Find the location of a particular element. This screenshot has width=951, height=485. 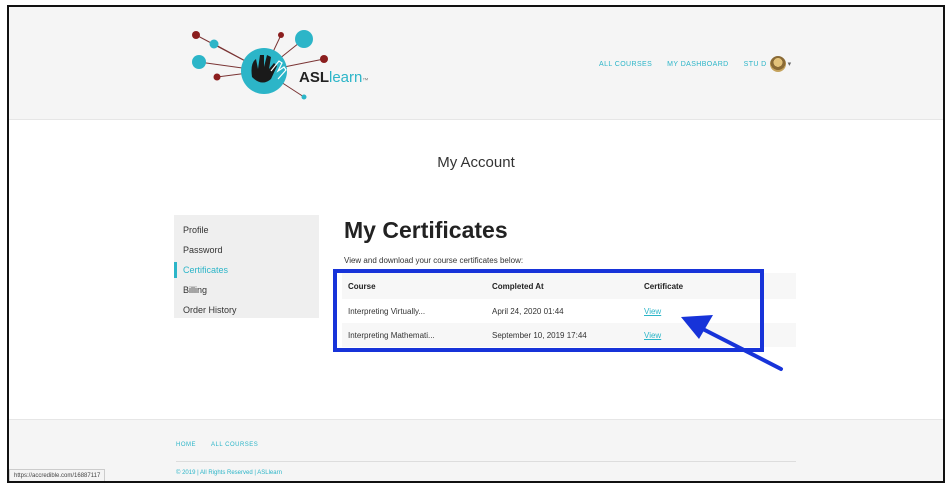

sidemenu-item-order-history: Order History is located at coordinates (246, 310).